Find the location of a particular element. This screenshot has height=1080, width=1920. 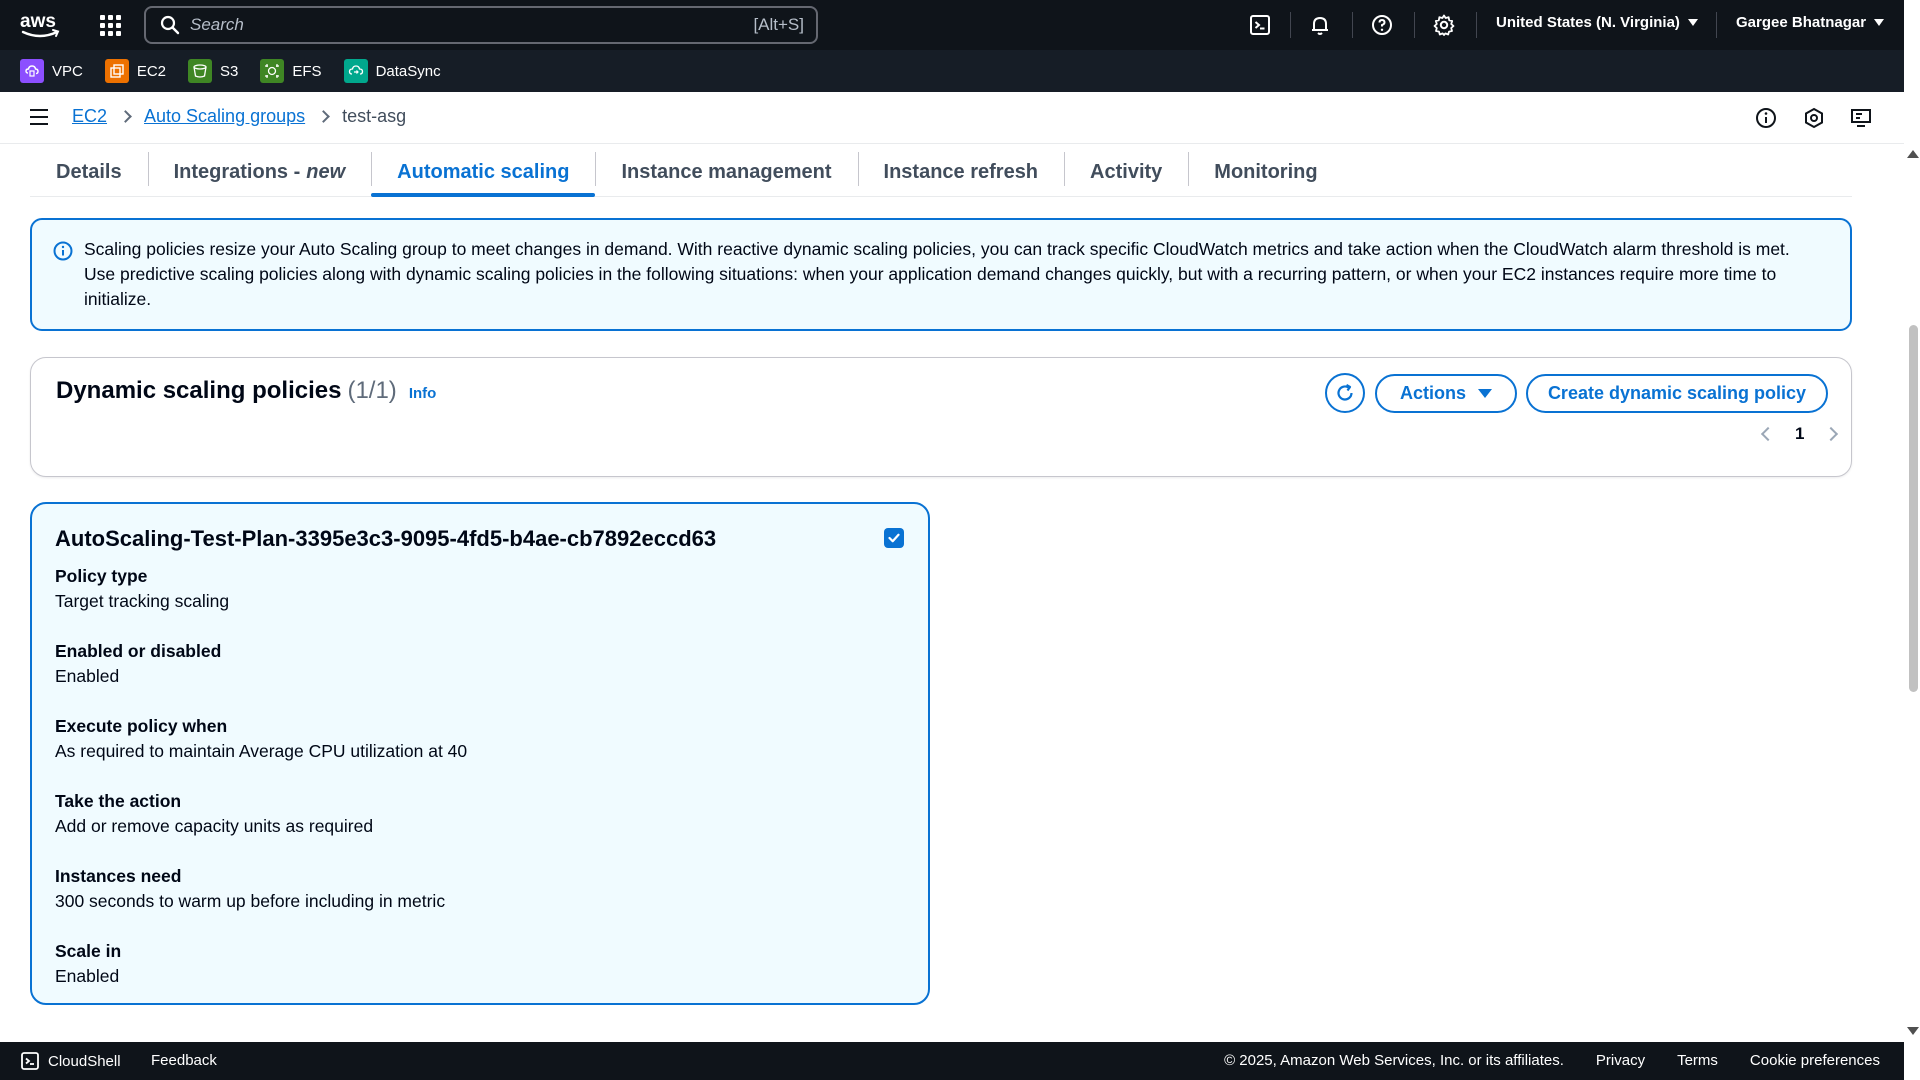

search-bar: [Alt+S] is located at coordinates (481, 25).